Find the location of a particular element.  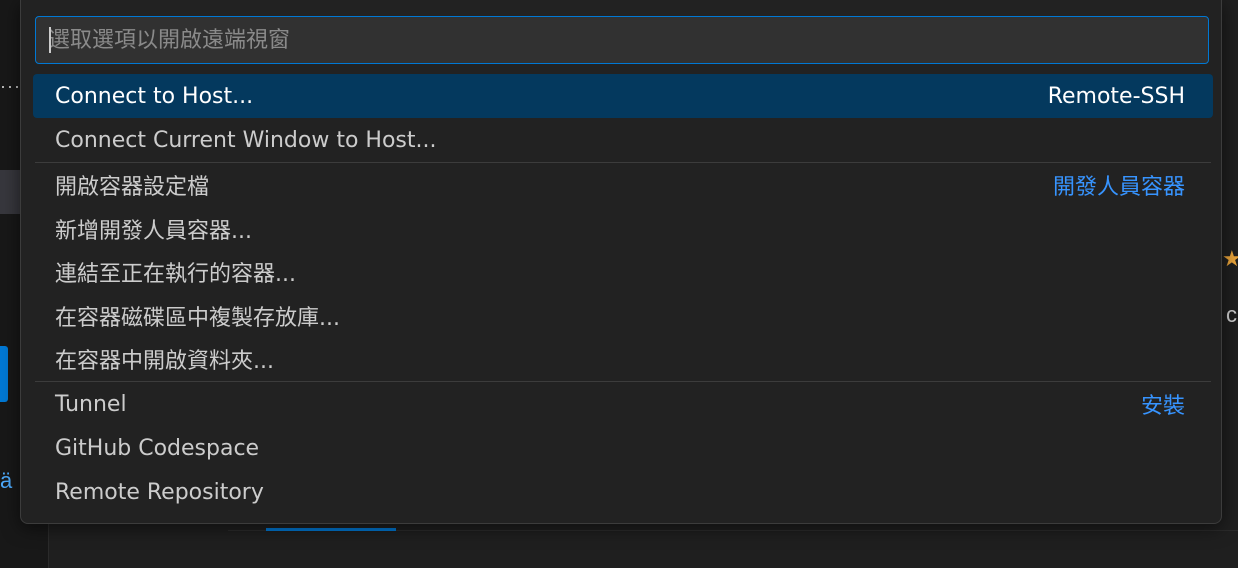

list-item-remote-repository: Remote Repository is located at coordinates (623, 492).